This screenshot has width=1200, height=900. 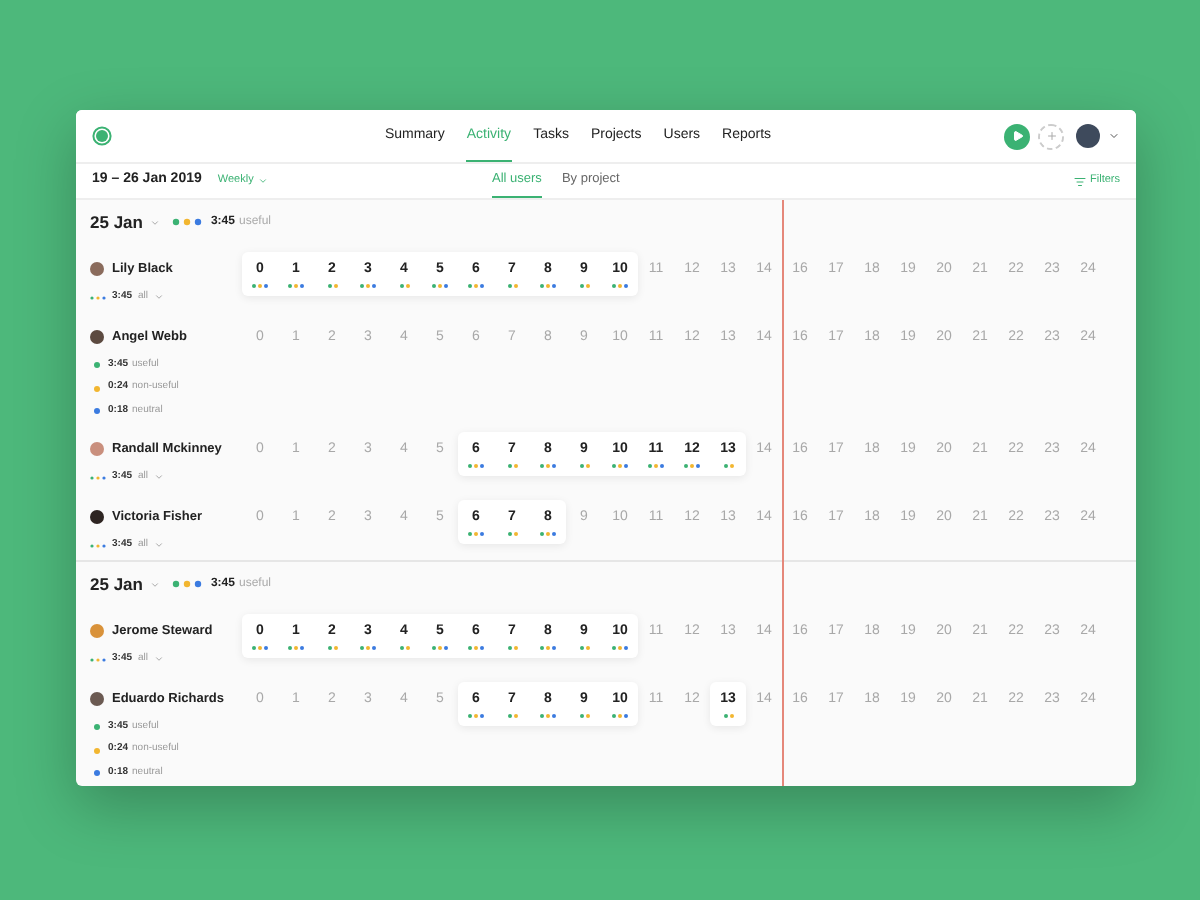 I want to click on play-icon, so click(x=1017, y=136).